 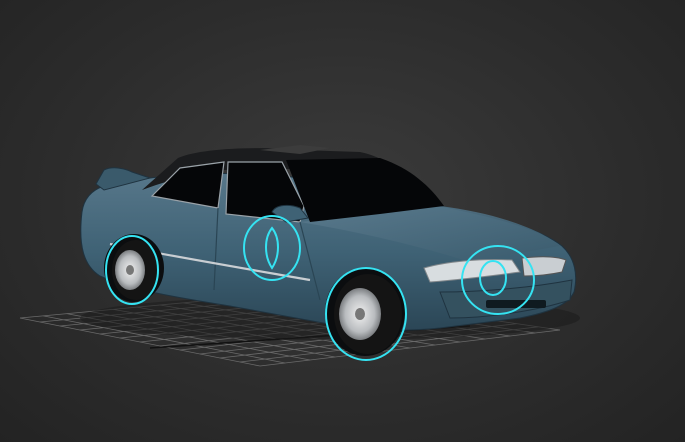 I want to click on front-wheel, so click(x=368, y=314).